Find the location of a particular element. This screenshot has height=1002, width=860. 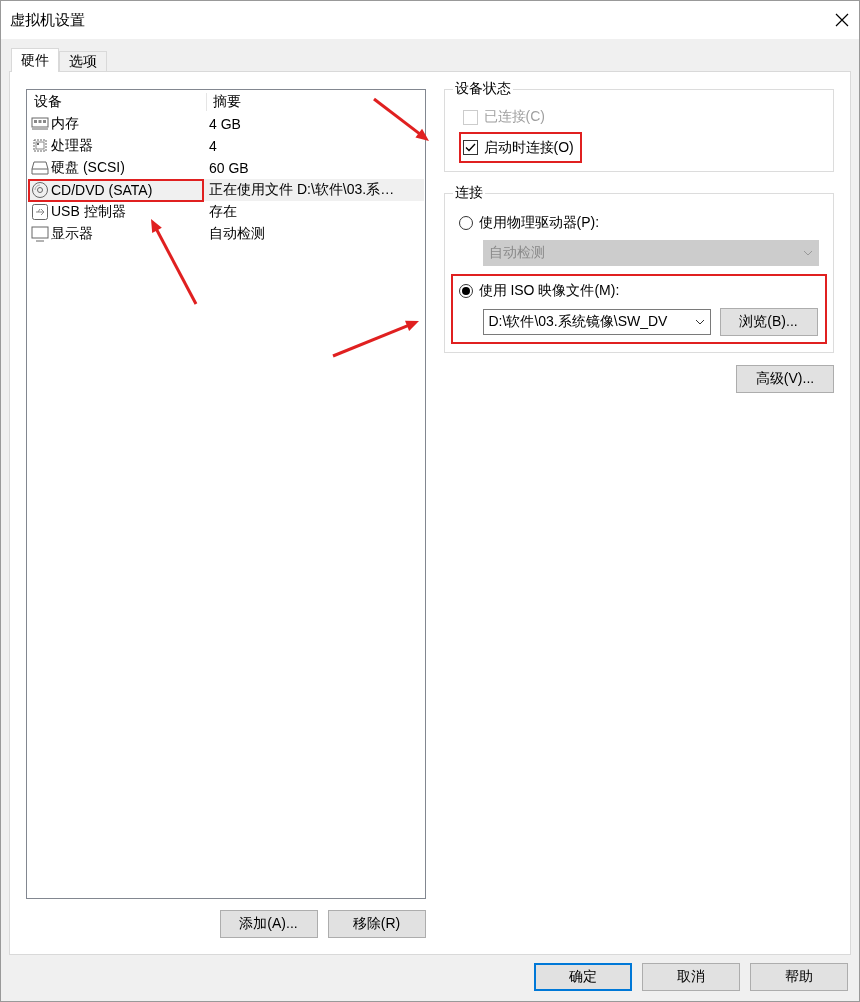

memory-icon is located at coordinates (40, 124).